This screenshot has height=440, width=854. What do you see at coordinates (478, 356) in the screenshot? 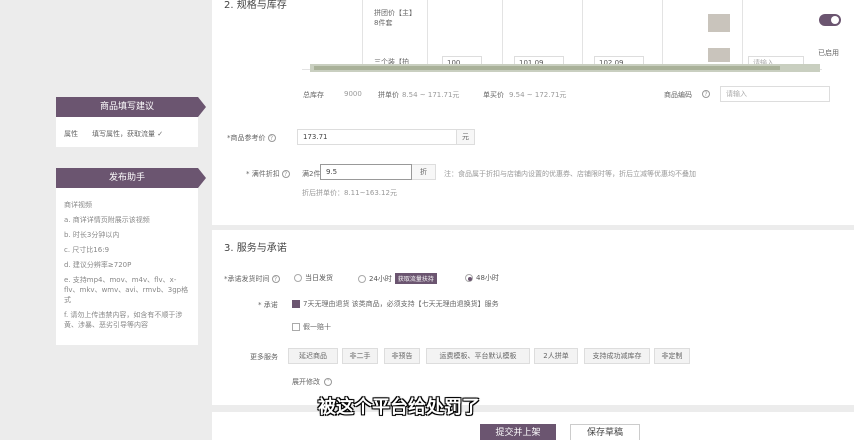
I see `service-tag: 运费模板、平台默认模板` at bounding box center [478, 356].